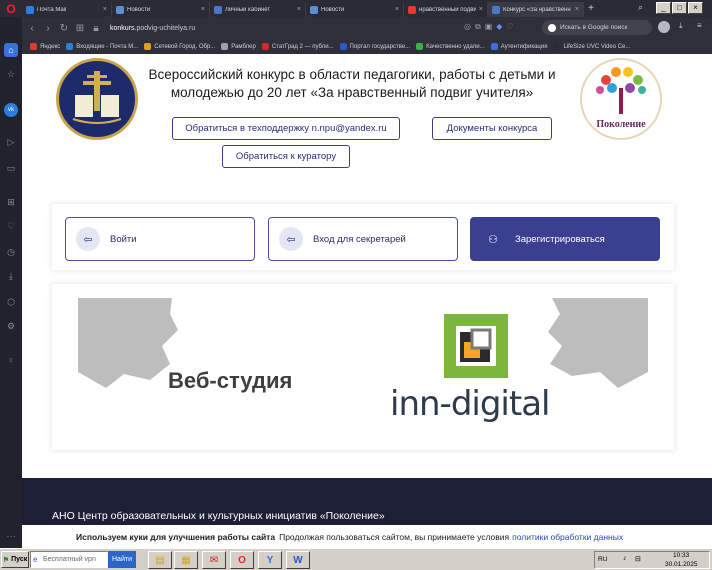 Image resolution: width=712 pixels, height=570 pixels. Describe the element at coordinates (640, 7) in the screenshot. I see `tab-search-icon: ⌕` at that location.